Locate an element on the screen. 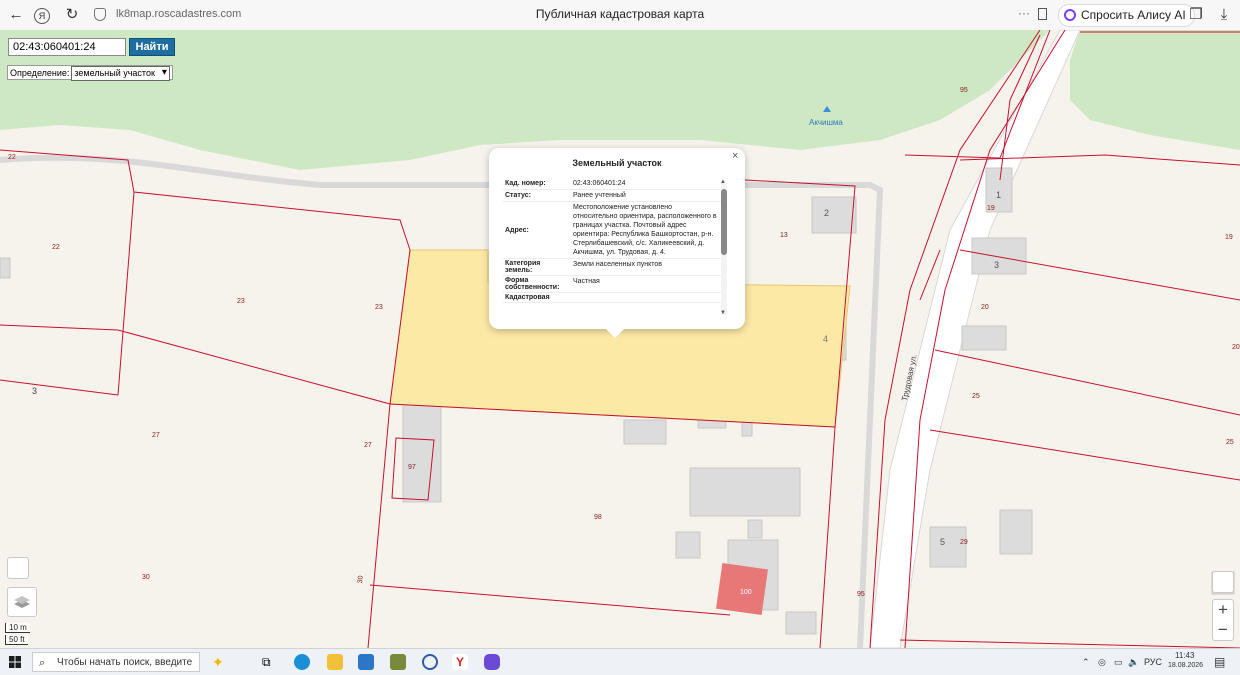 The height and width of the screenshot is (675, 1240). scroll-up-icon: ▲ is located at coordinates (723, 182).